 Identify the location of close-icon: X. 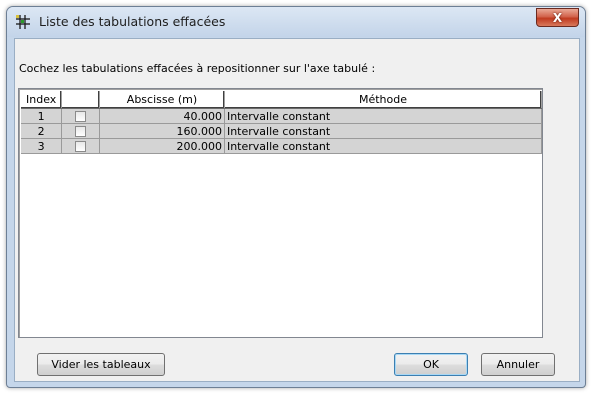
(557, 17).